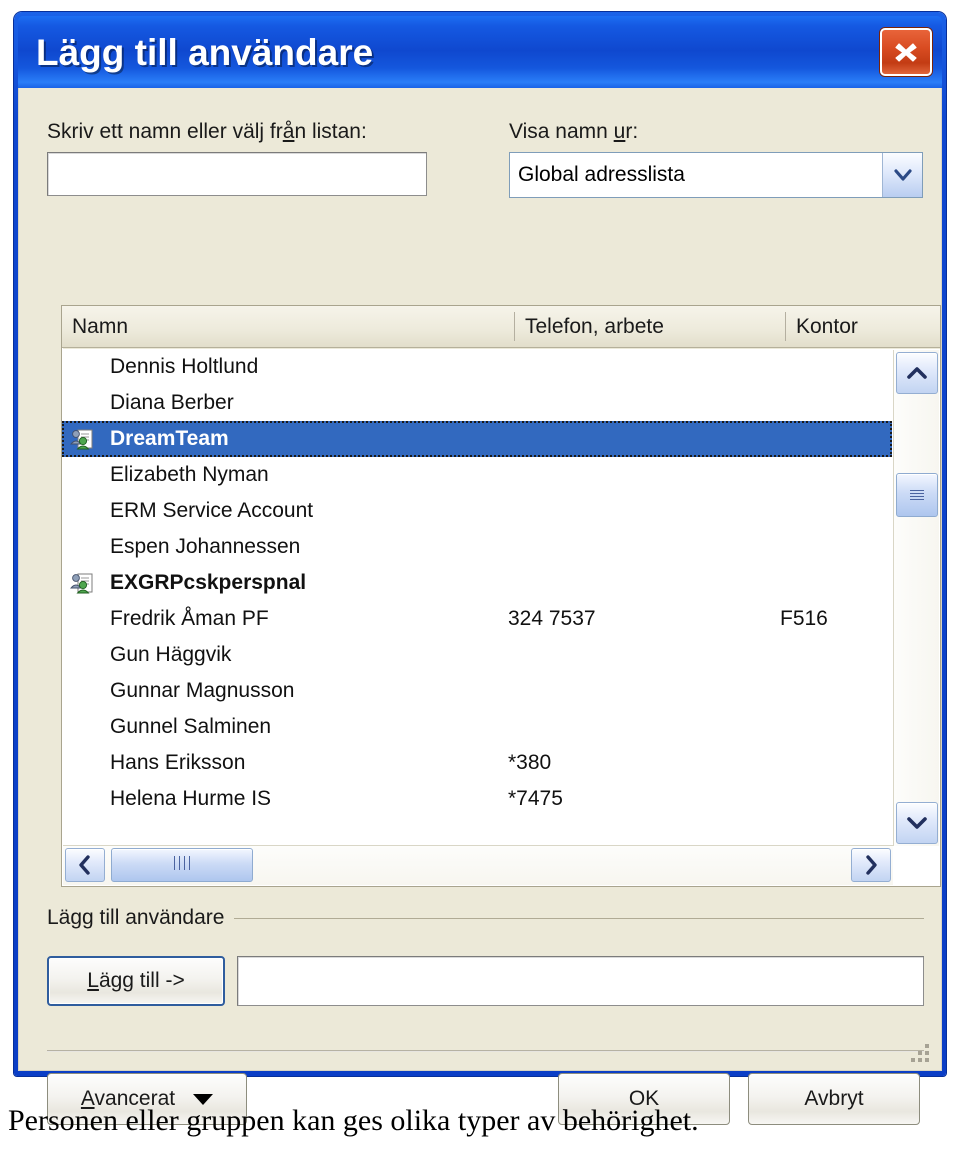  Describe the element at coordinates (916, 598) in the screenshot. I see `list-vertical-scrollbar` at that location.